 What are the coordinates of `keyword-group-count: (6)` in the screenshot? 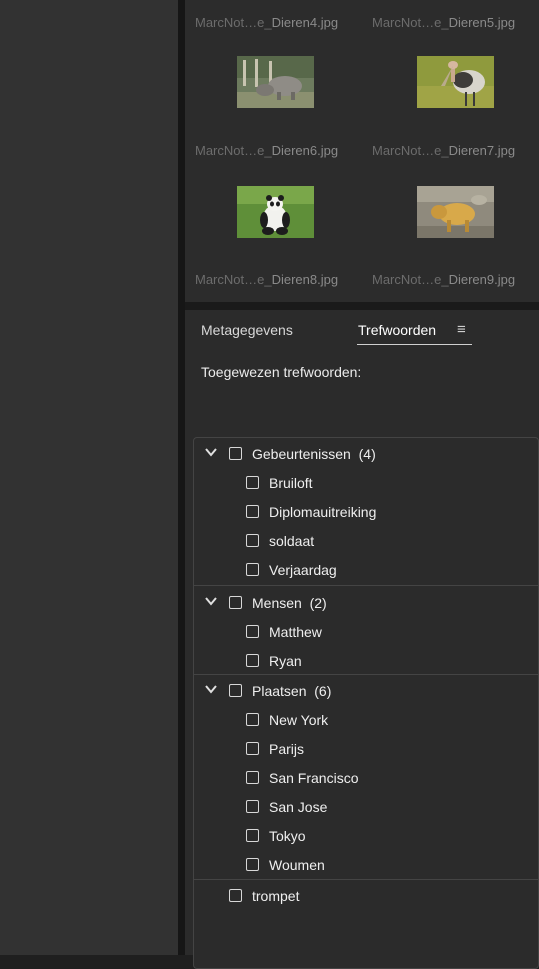 It's located at (323, 691).